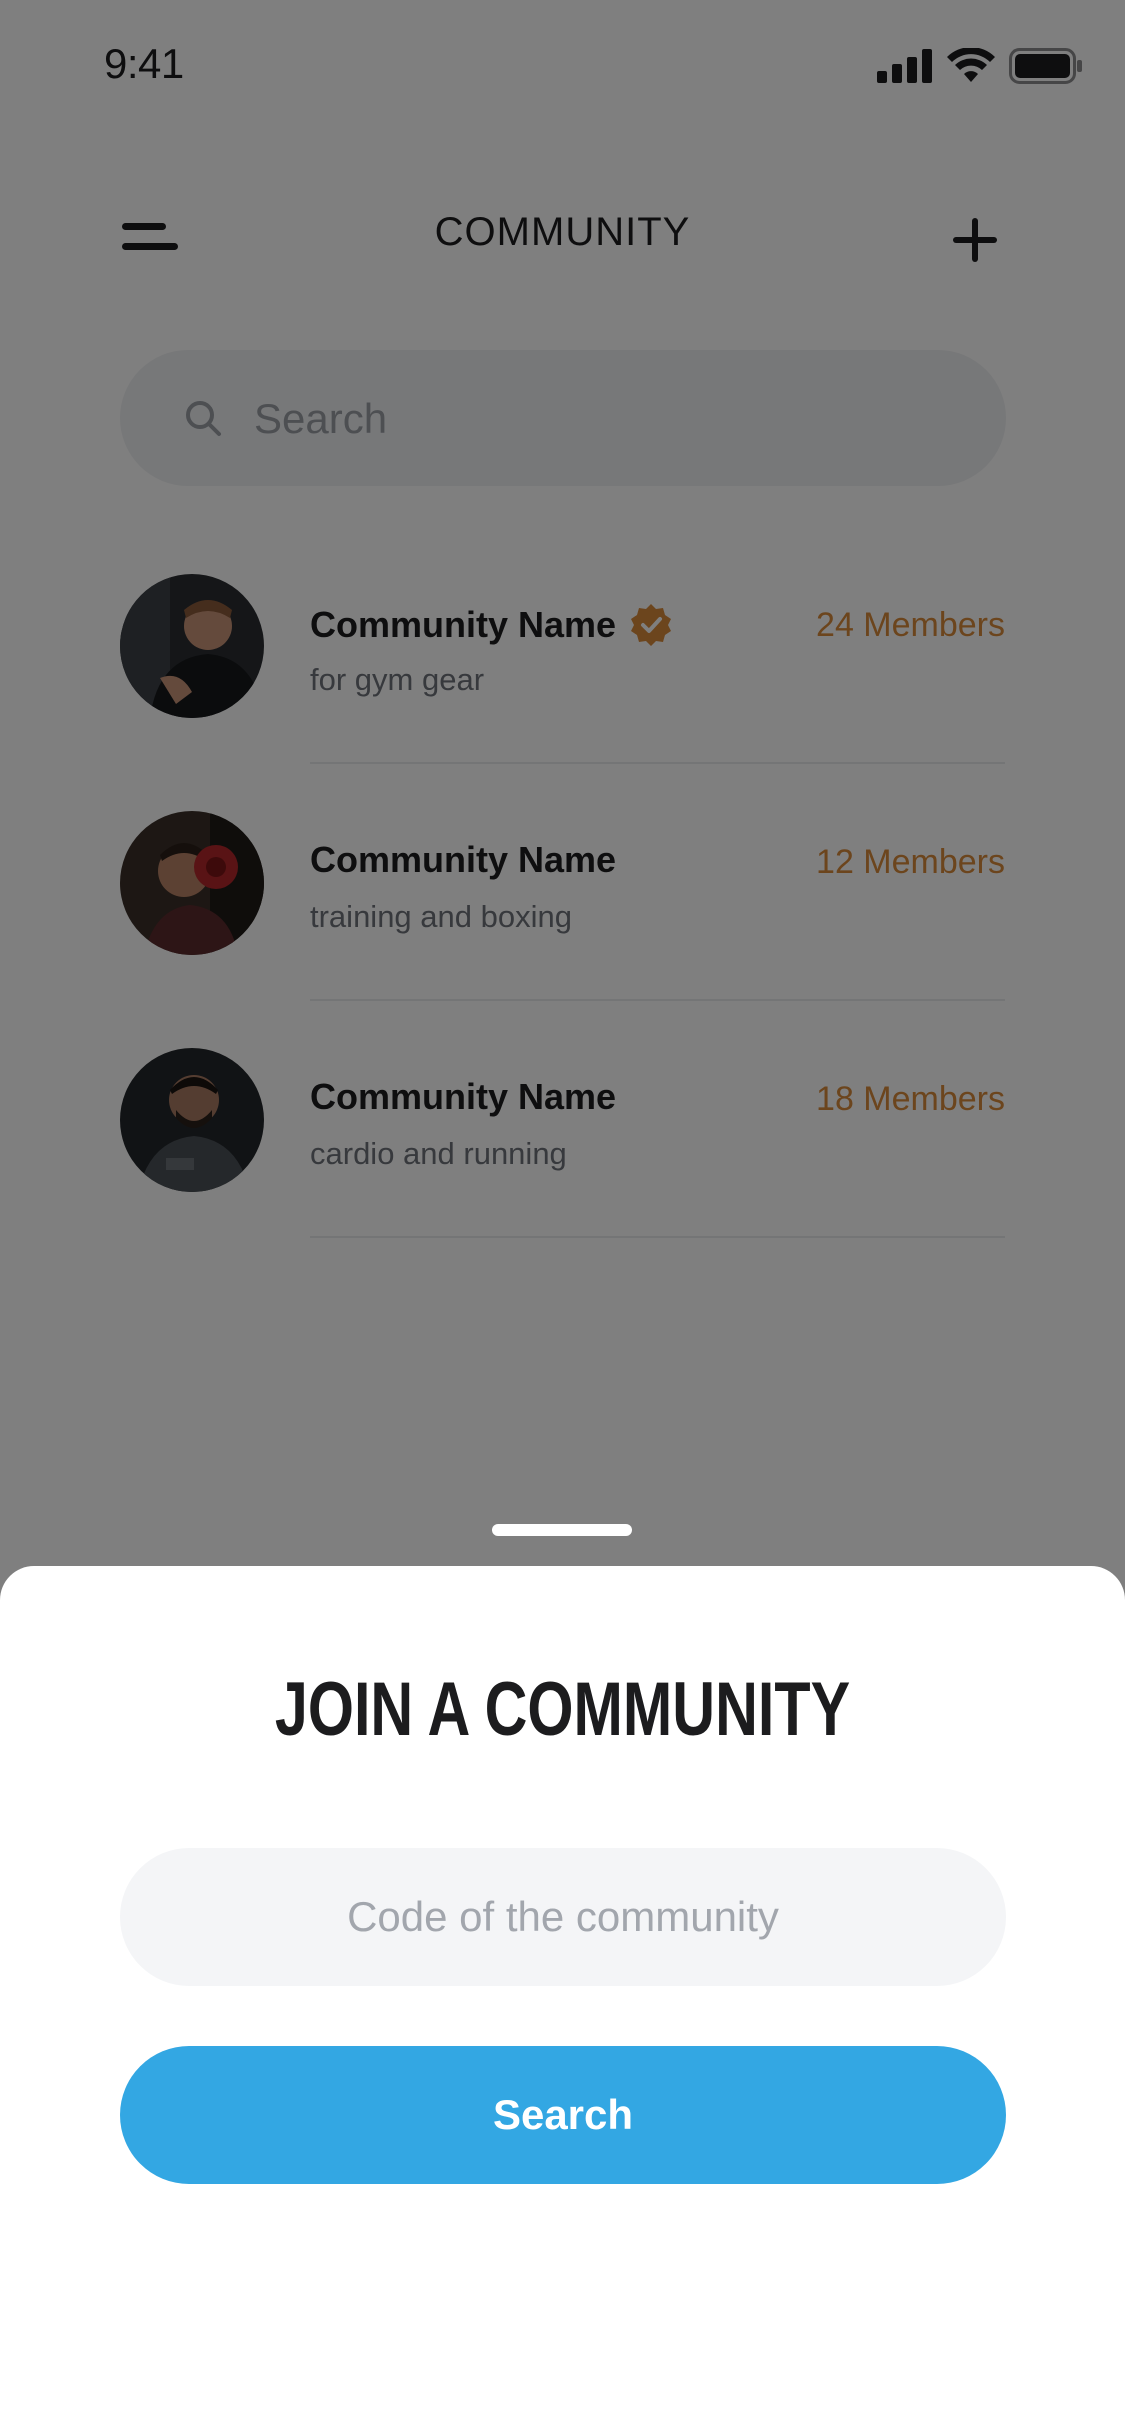  What do you see at coordinates (562, 1530) in the screenshot?
I see `sheet-drag-handle` at bounding box center [562, 1530].